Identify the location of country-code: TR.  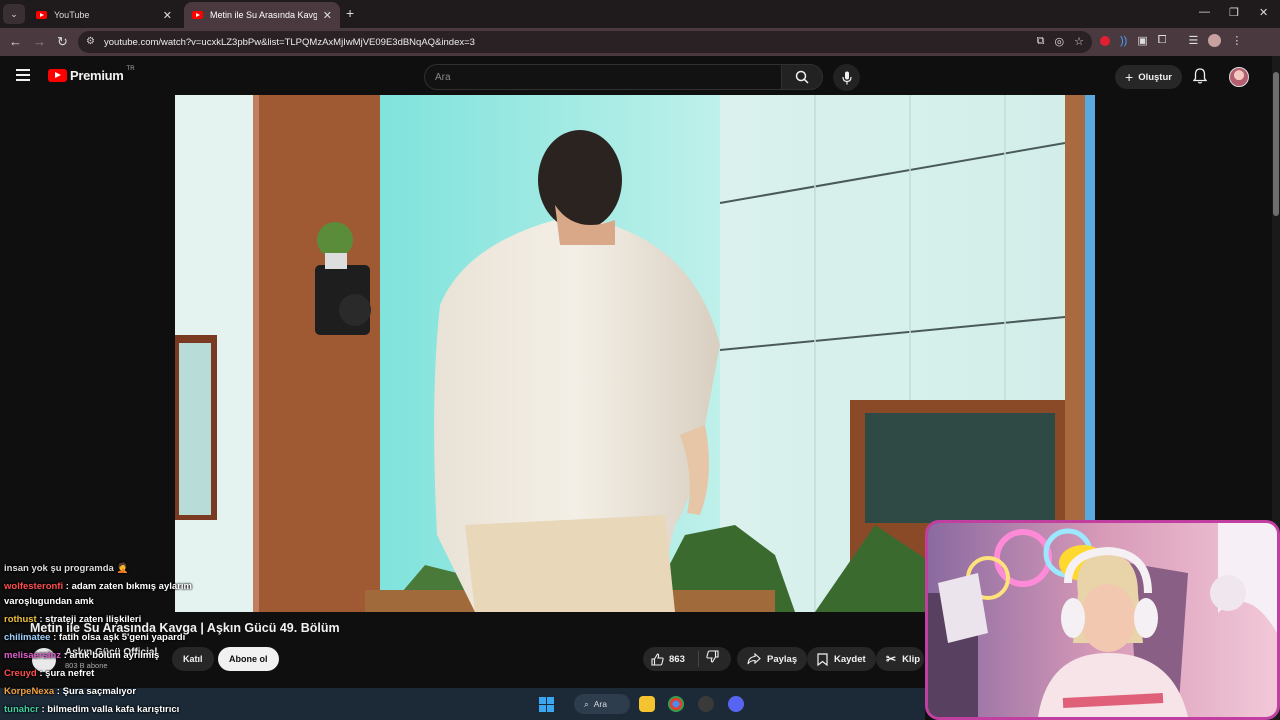
(130, 68).